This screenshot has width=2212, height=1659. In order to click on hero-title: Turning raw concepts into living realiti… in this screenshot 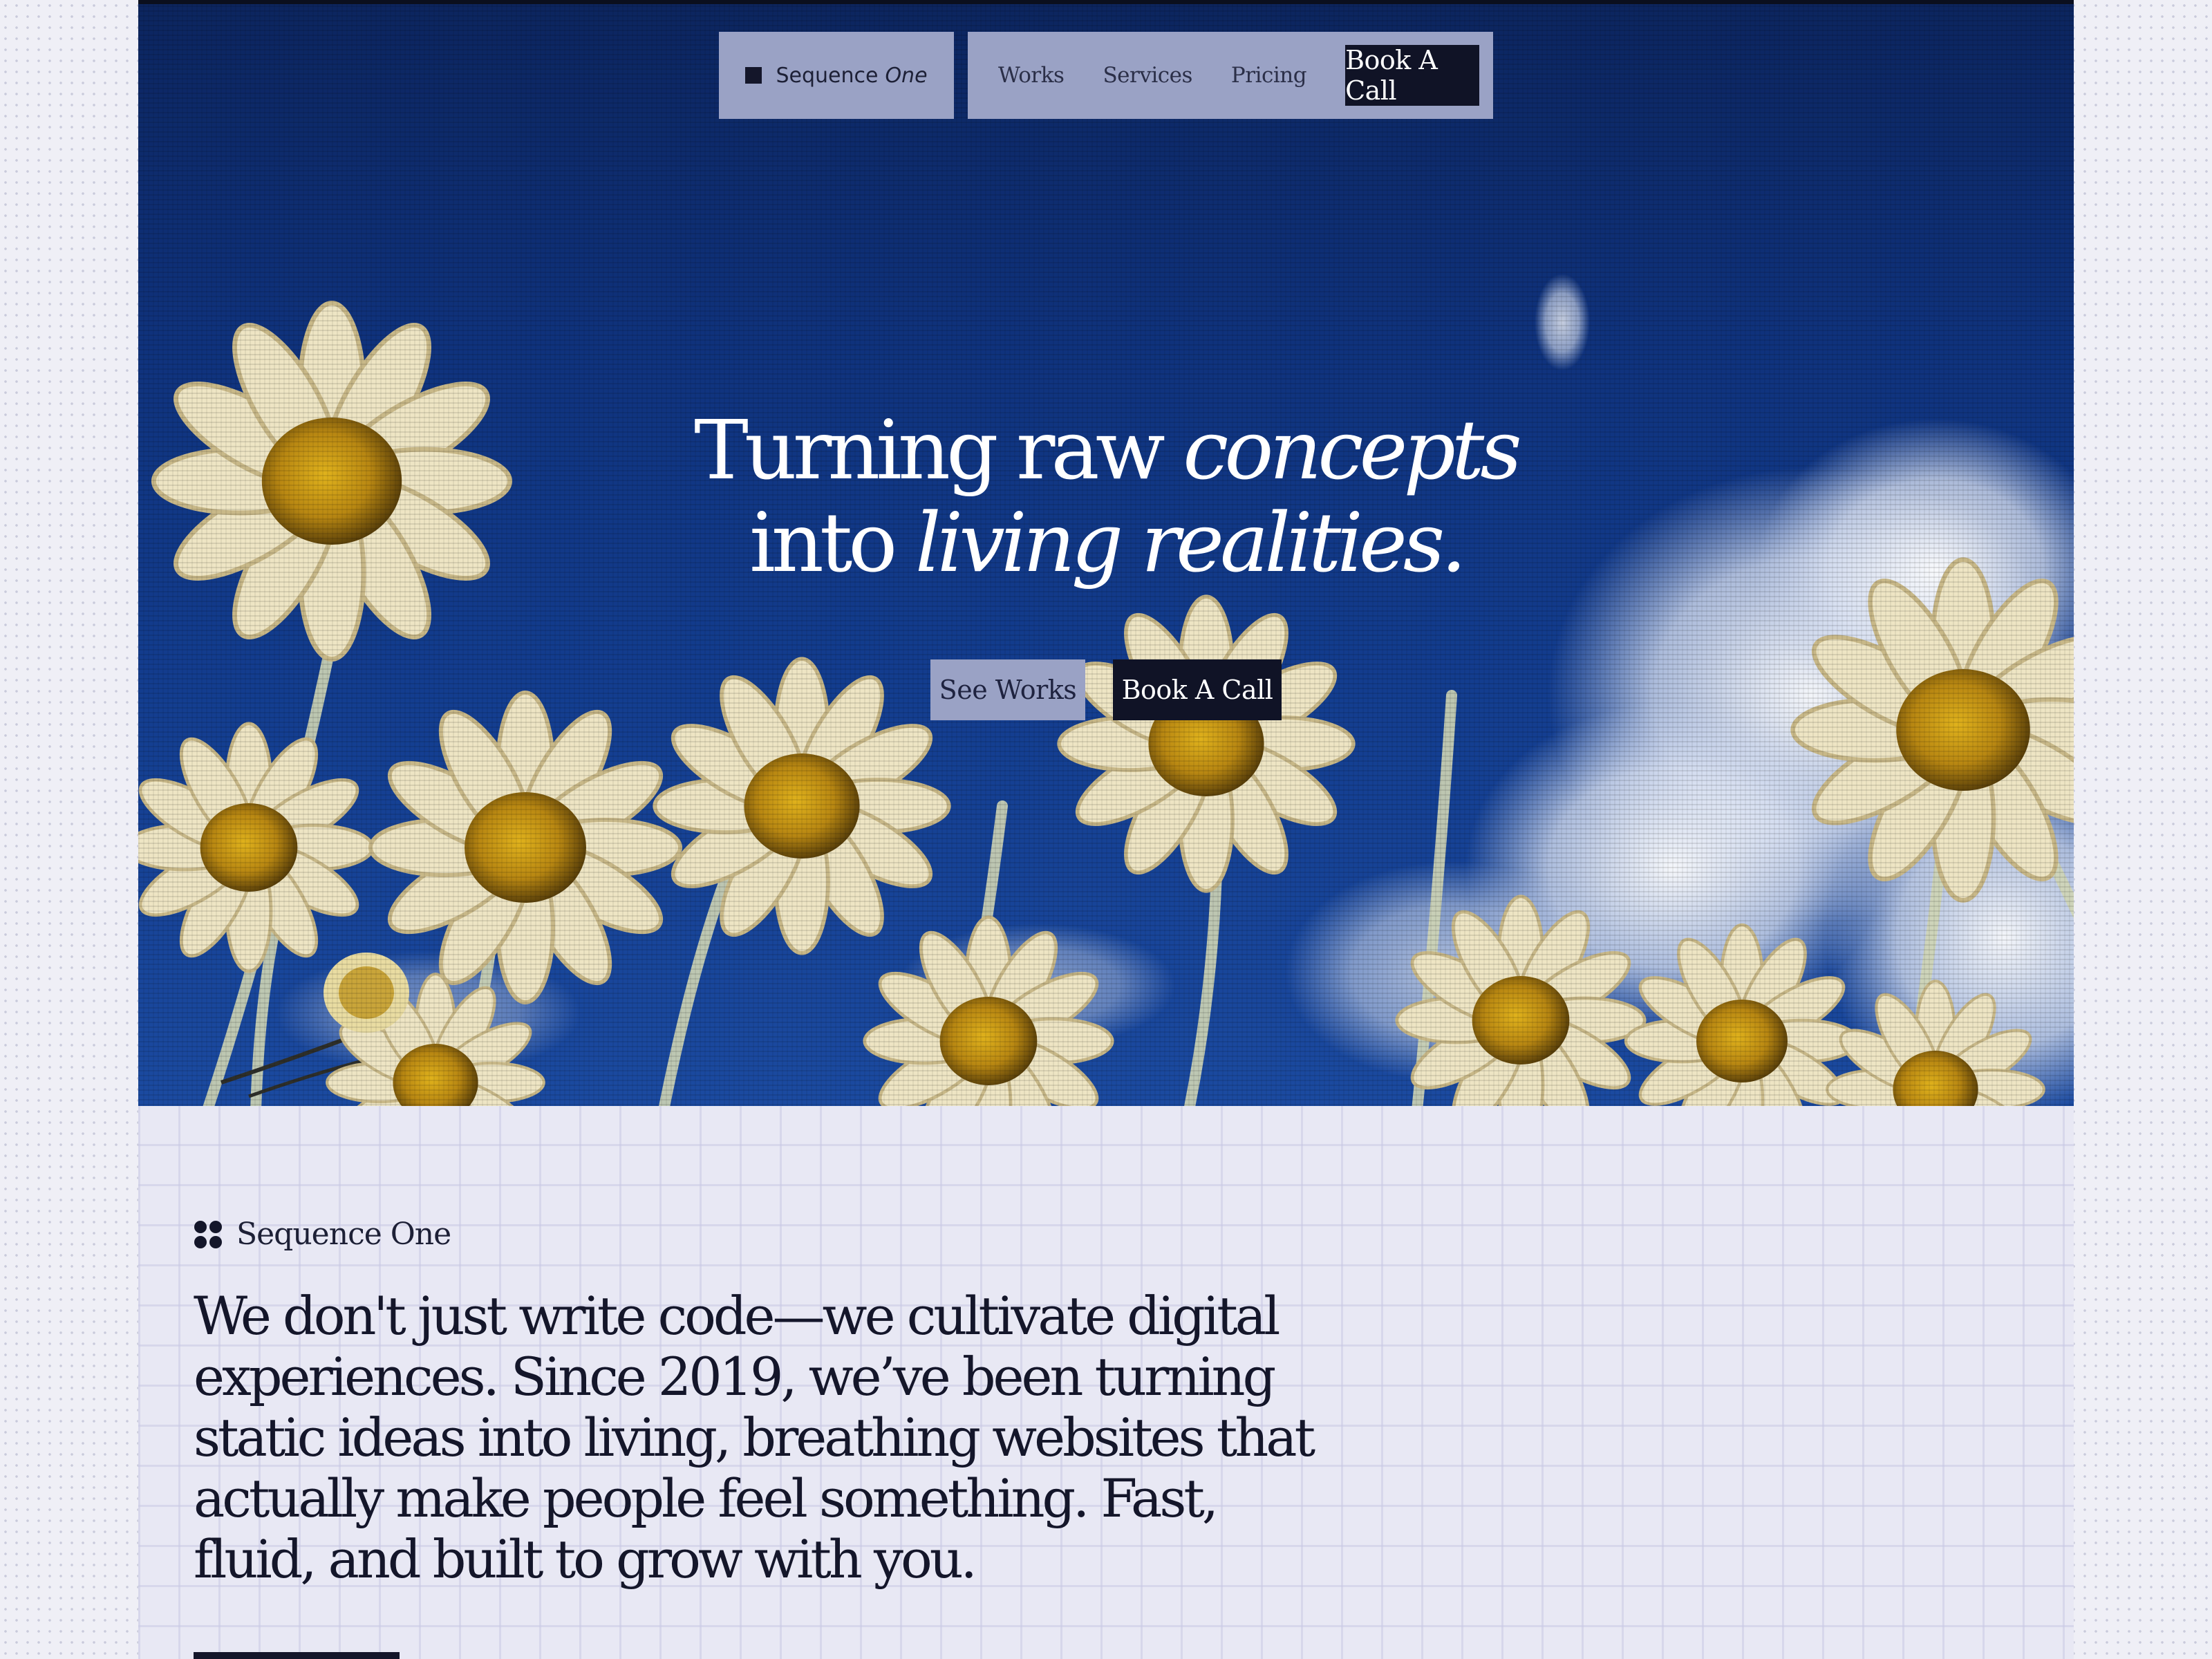, I will do `click(1106, 496)`.